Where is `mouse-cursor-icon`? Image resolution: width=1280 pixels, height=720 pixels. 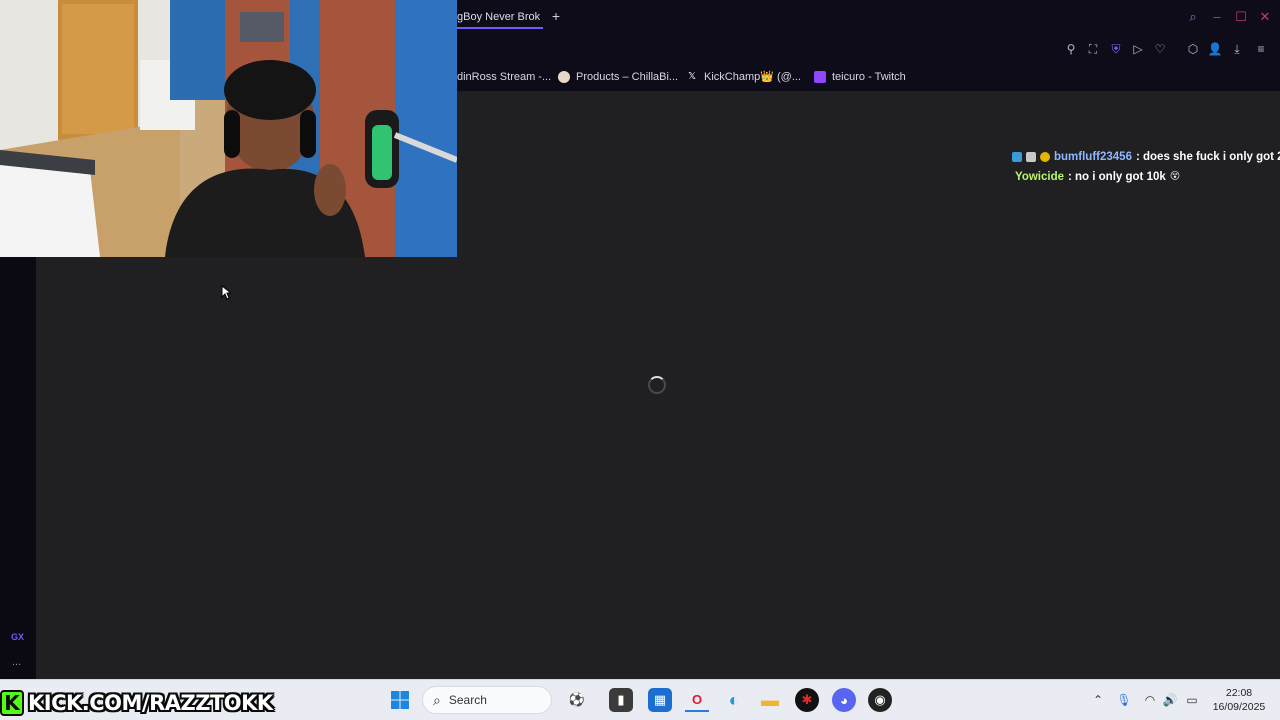 mouse-cursor-icon is located at coordinates (226, 292).